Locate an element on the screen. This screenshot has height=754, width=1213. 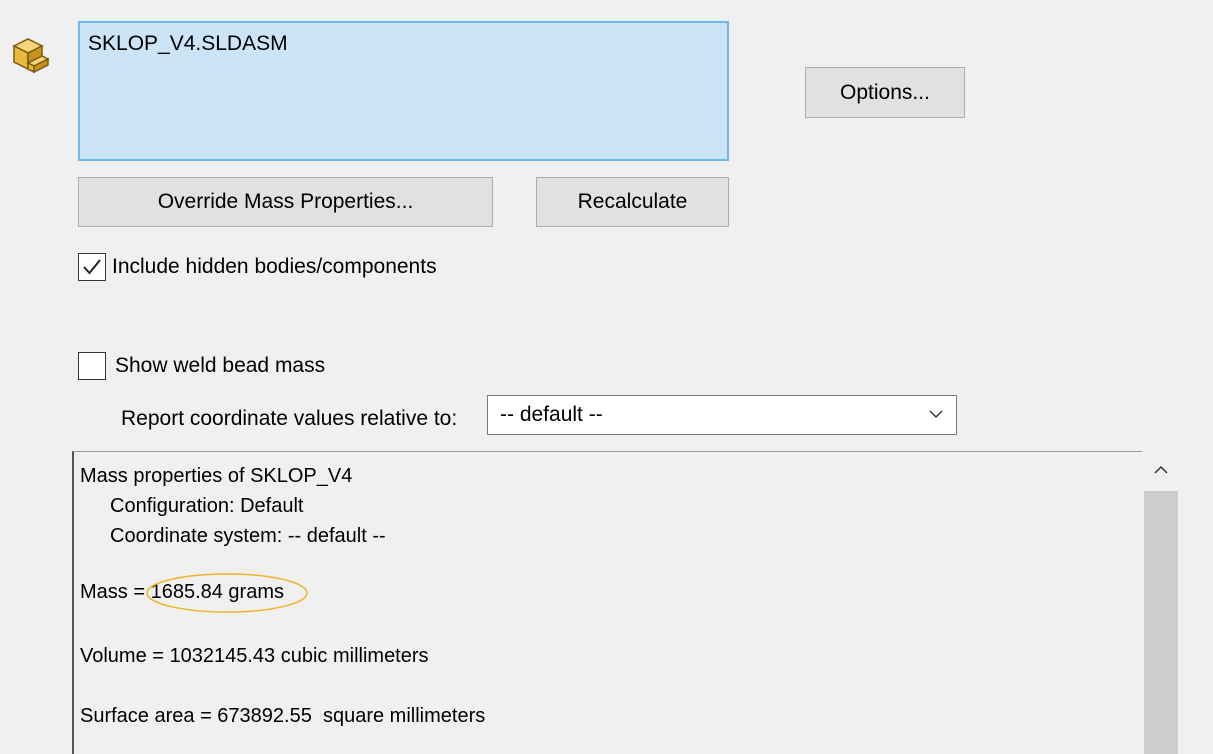
results-volume: Volume = 1032145.43 cubic millimeters is located at coordinates (254, 656).